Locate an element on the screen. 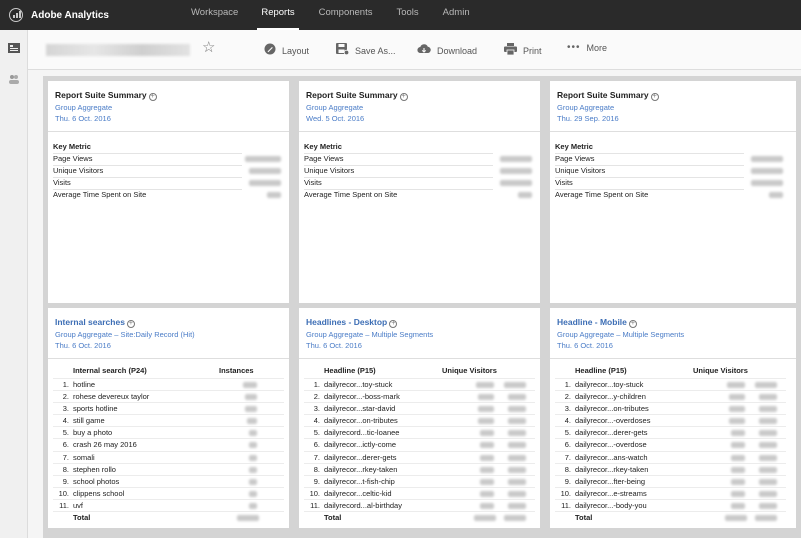 This screenshot has width=801, height=538. more-label: More is located at coordinates (597, 48).